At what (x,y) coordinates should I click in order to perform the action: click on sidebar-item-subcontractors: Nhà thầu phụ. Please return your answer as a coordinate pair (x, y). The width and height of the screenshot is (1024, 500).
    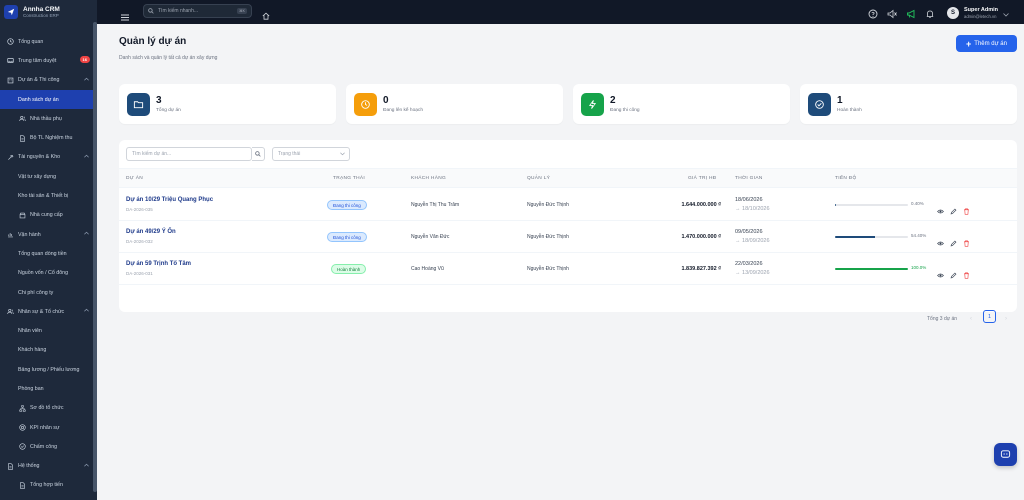
    Looking at the image, I should click on (48, 118).